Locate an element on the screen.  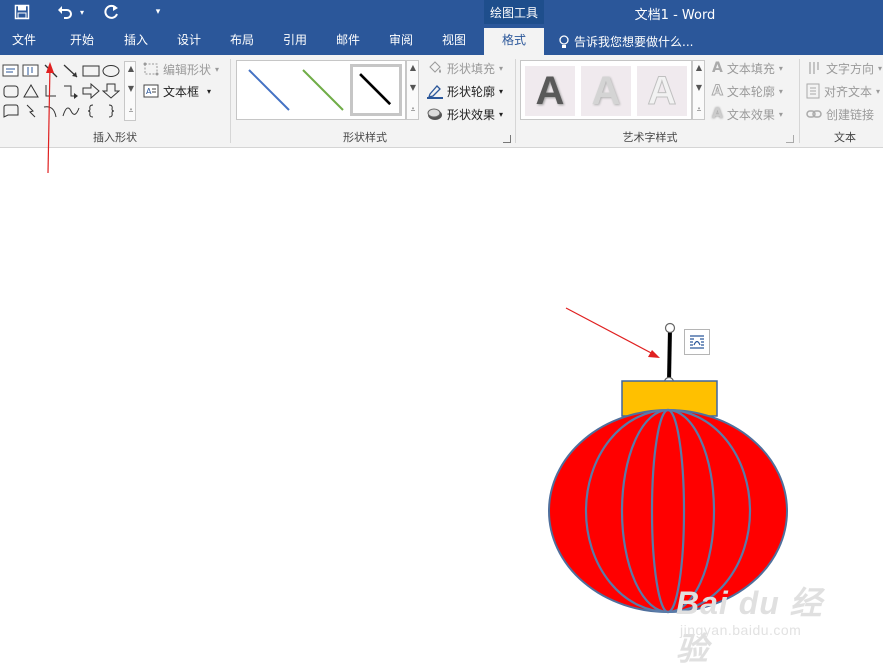
layout-options-icon is located at coordinates (697, 342).